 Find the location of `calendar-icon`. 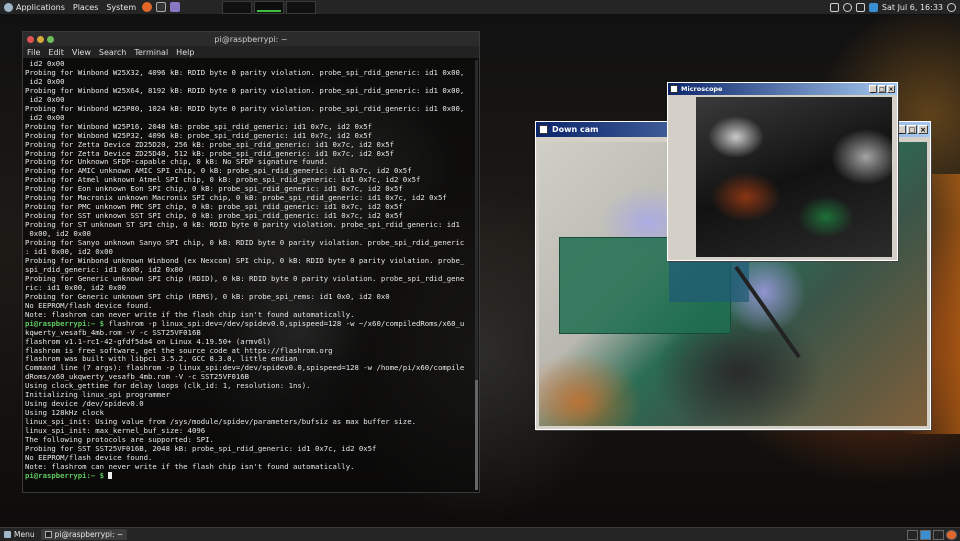

calendar-icon is located at coordinates (873, 7).